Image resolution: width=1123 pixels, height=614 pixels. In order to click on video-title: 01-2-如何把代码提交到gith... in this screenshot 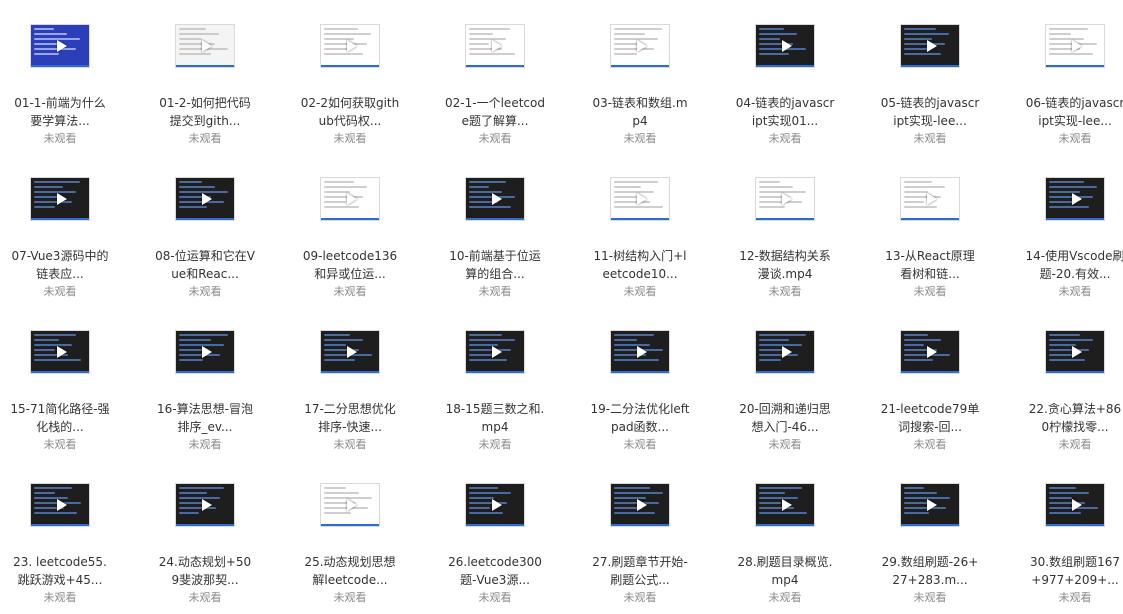, I will do `click(205, 112)`.